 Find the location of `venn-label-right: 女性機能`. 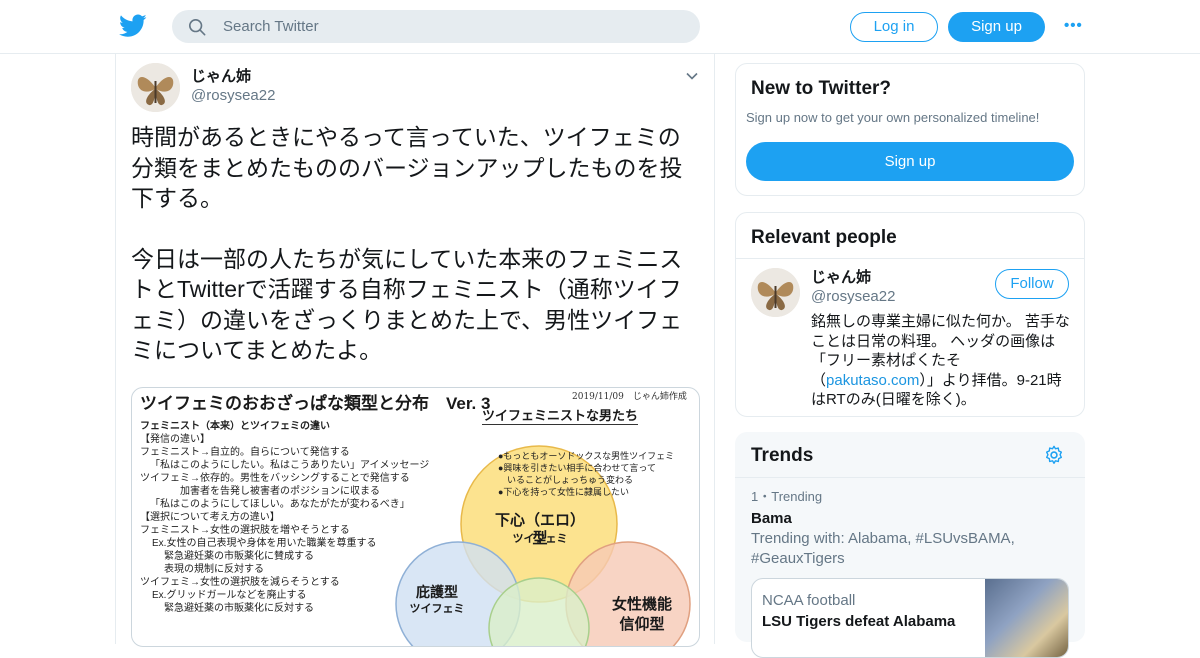

venn-label-right: 女性機能 is located at coordinates (641, 604).